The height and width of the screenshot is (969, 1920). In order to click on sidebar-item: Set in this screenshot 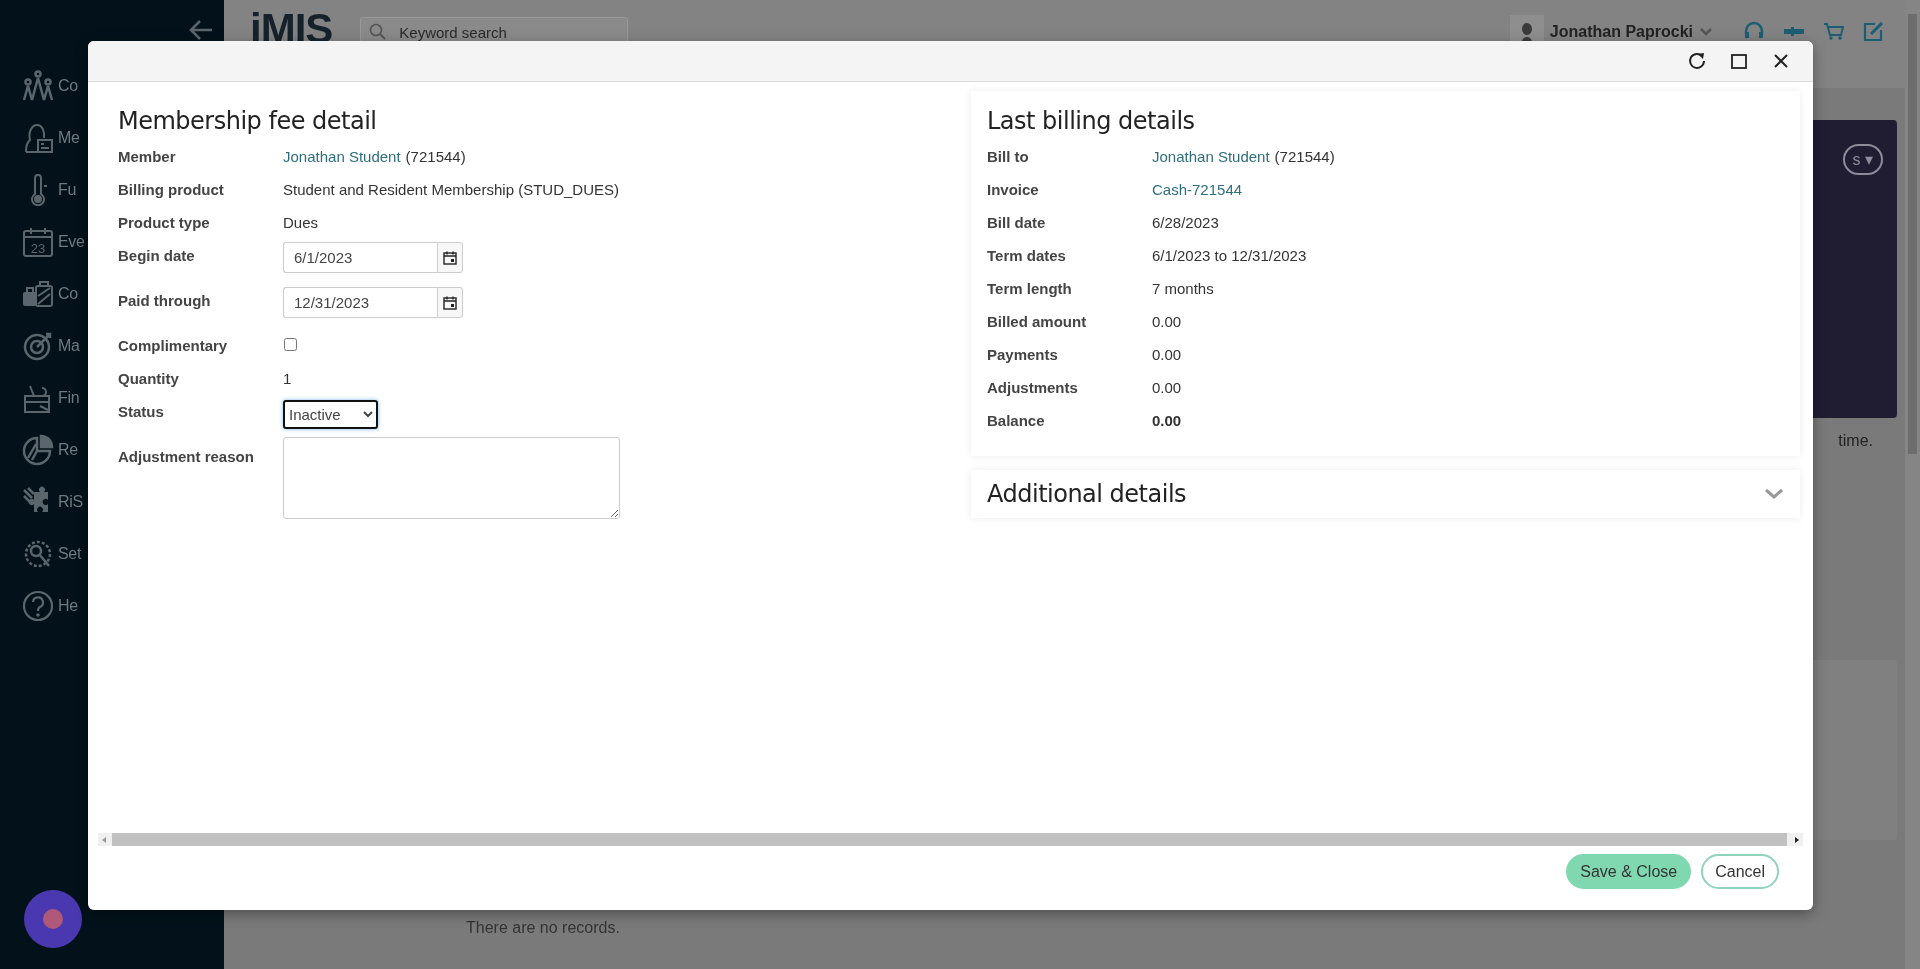, I will do `click(70, 554)`.